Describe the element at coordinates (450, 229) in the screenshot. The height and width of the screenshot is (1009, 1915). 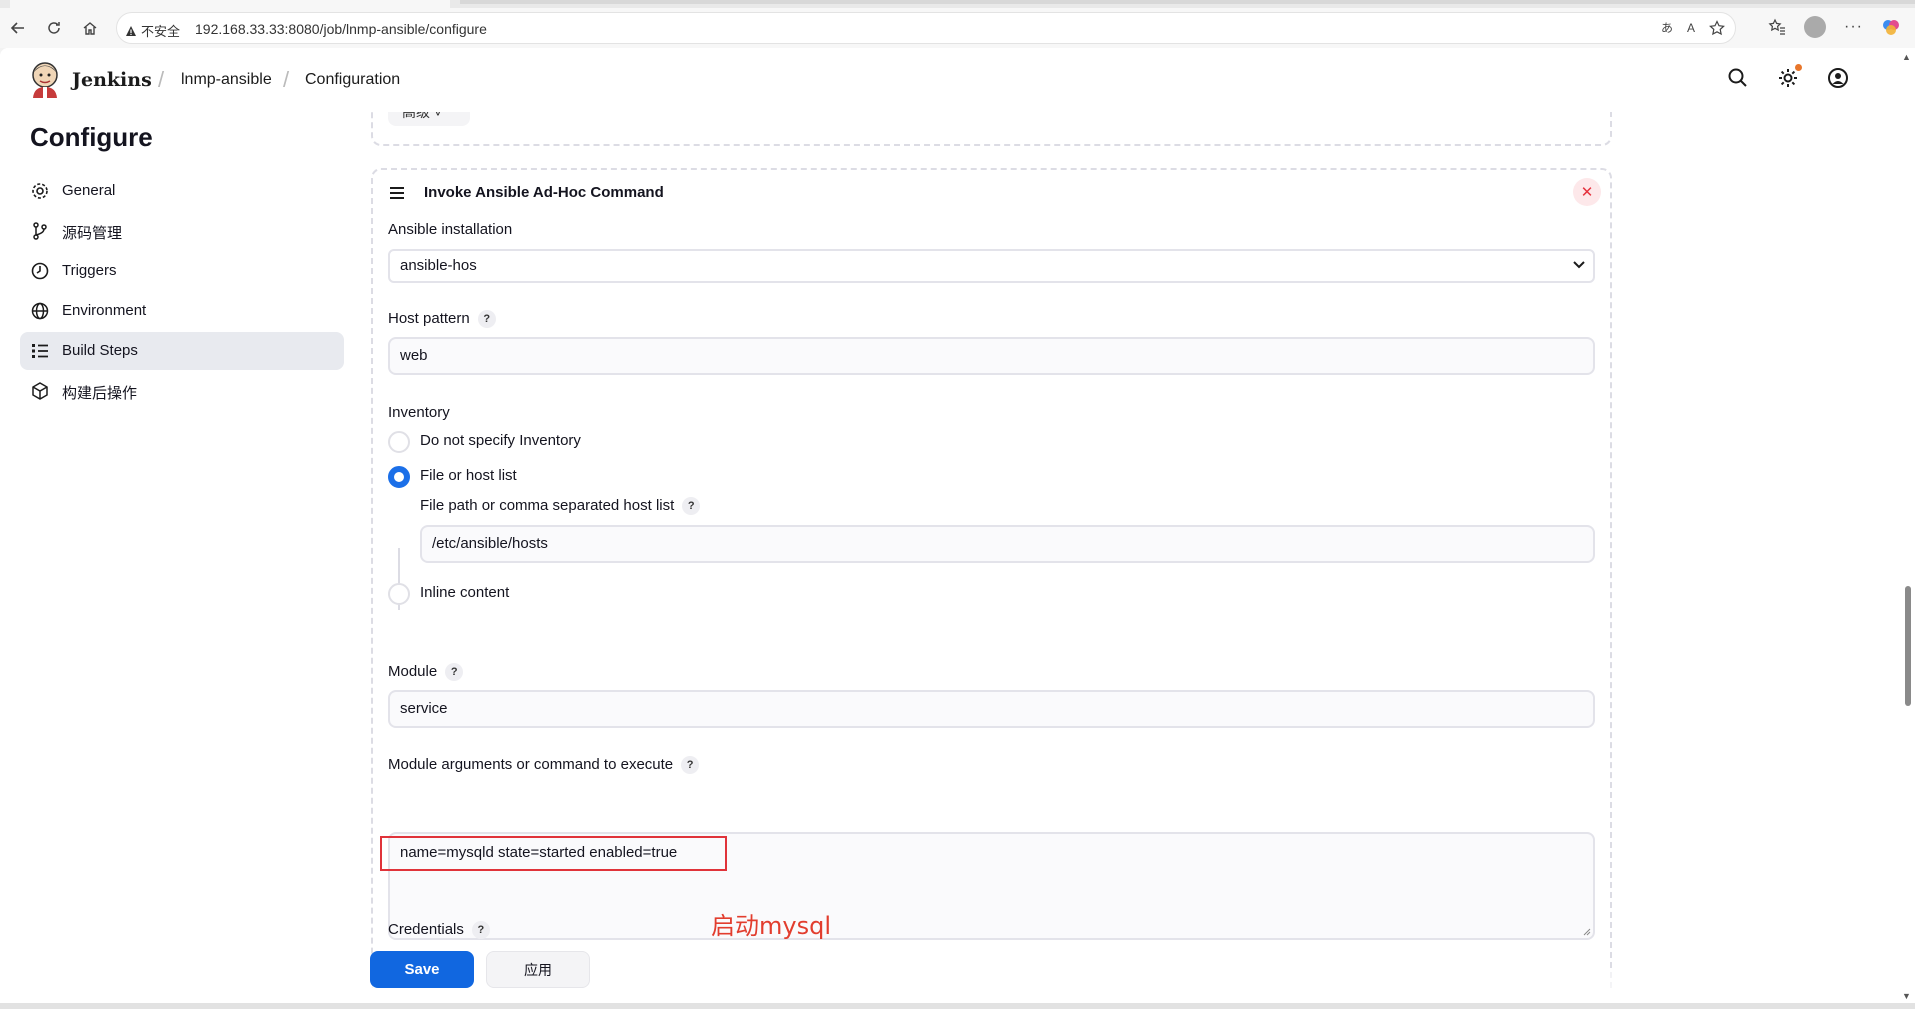
I see `ansible-installation-label: Ansible installation` at that location.